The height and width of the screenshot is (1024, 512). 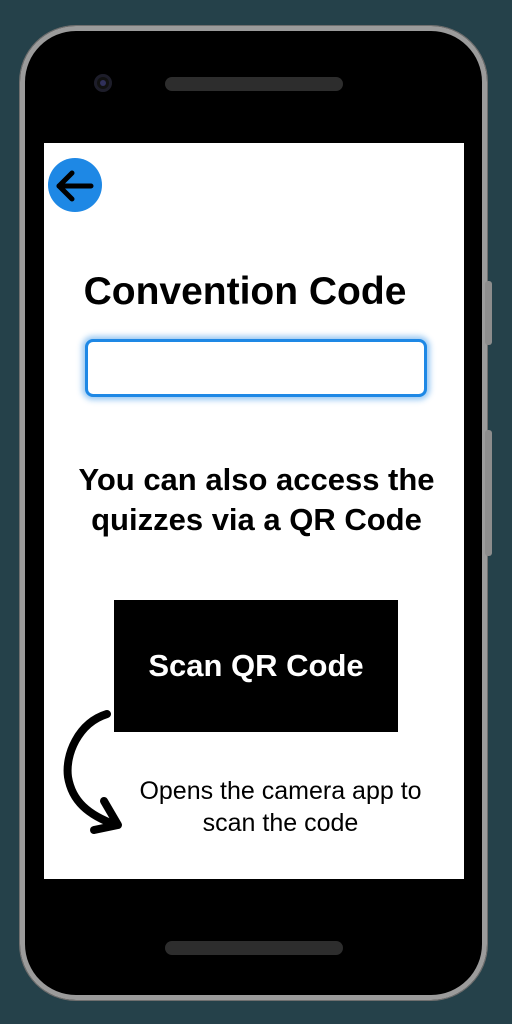 I want to click on qr-info-line-1: You can also access the, so click(x=256, y=479).